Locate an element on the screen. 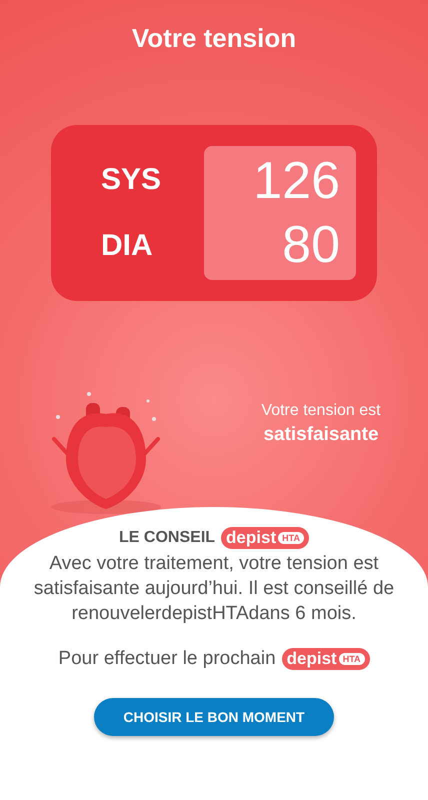 Image resolution: width=428 pixels, height=800 pixels. next-text: Pour effectuer le prochain is located at coordinates (167, 659).